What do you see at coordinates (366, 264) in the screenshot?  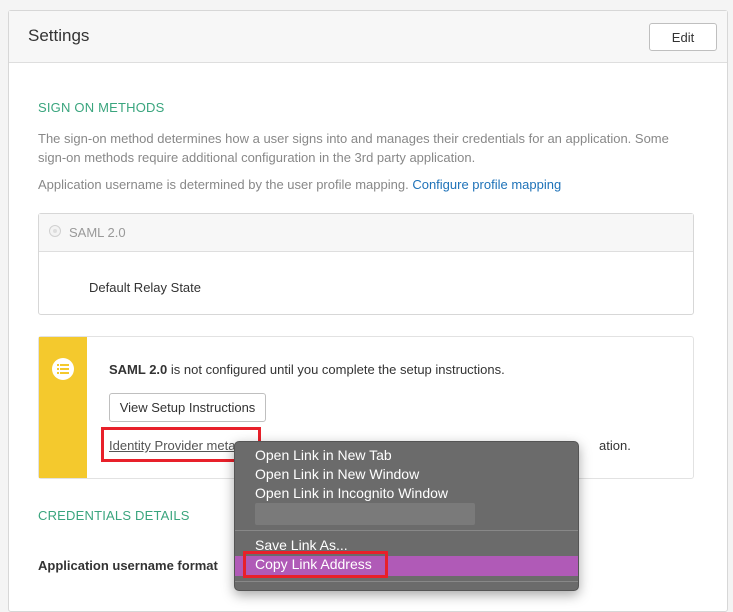 I see `saml-option-box: SAML 2.0 Default Relay State` at bounding box center [366, 264].